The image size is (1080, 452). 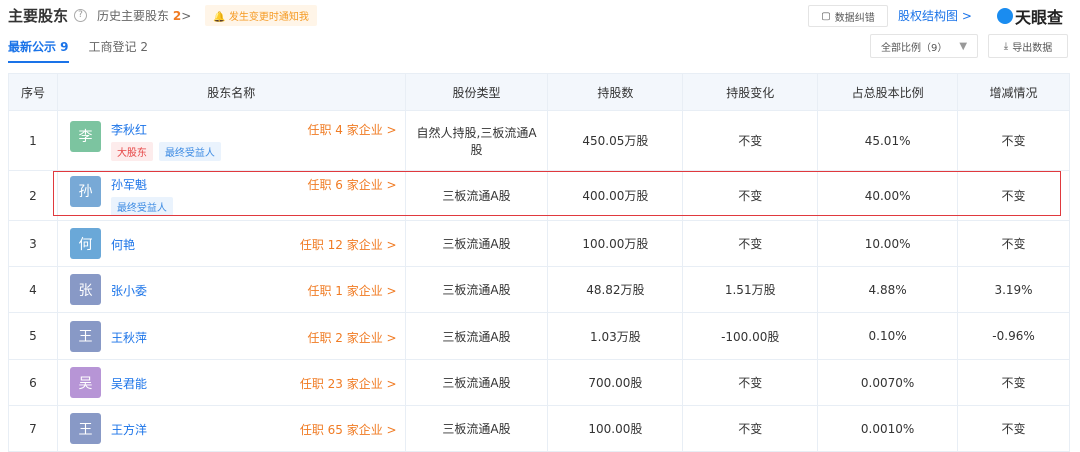 I want to click on positions-link: 任职 1 家企业 >, so click(x=351, y=290).